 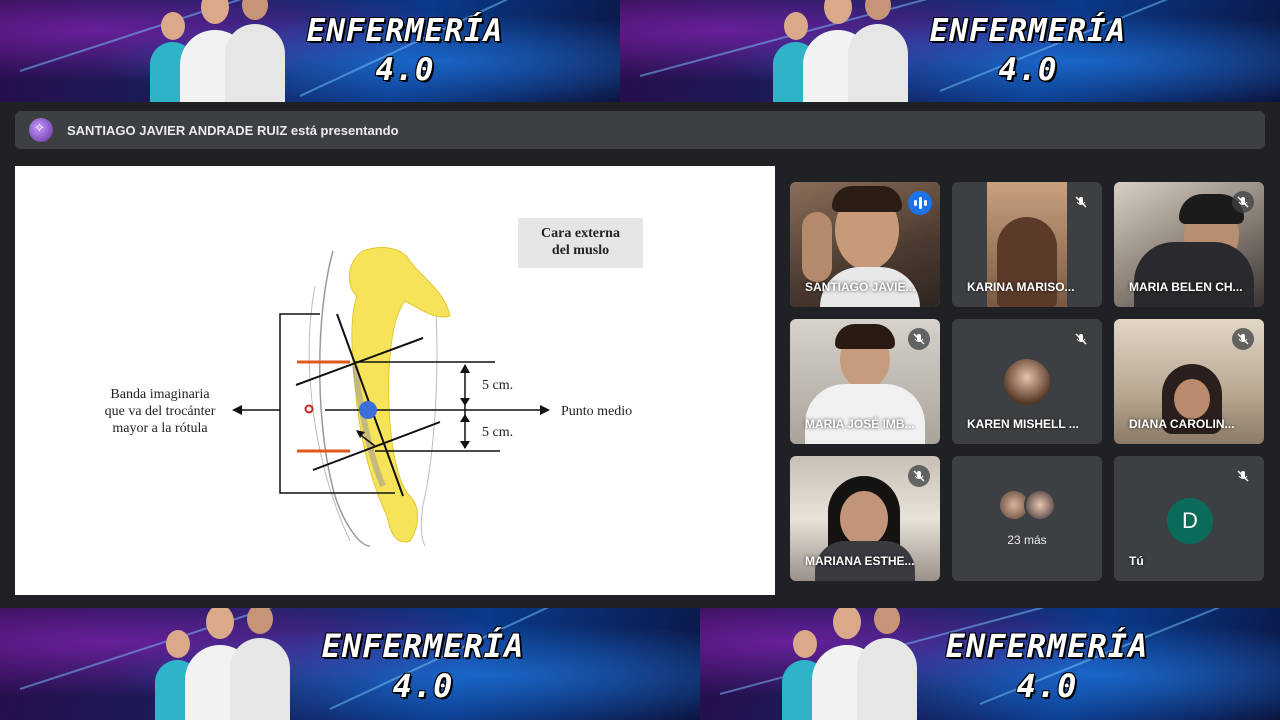 What do you see at coordinates (1190, 521) in the screenshot?
I see `self-avatar: D` at bounding box center [1190, 521].